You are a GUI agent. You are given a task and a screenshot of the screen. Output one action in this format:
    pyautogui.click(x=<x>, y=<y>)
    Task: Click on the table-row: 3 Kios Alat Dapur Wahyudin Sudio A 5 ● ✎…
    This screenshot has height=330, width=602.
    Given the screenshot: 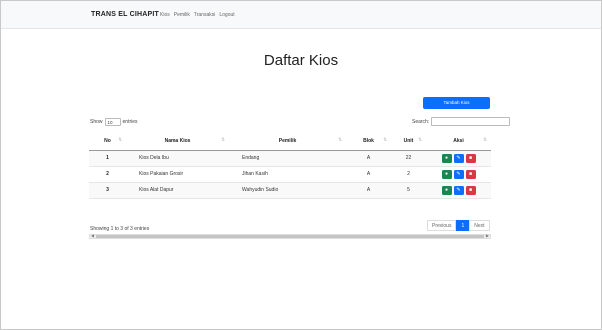 What is the action you would take?
    pyautogui.click(x=290, y=190)
    